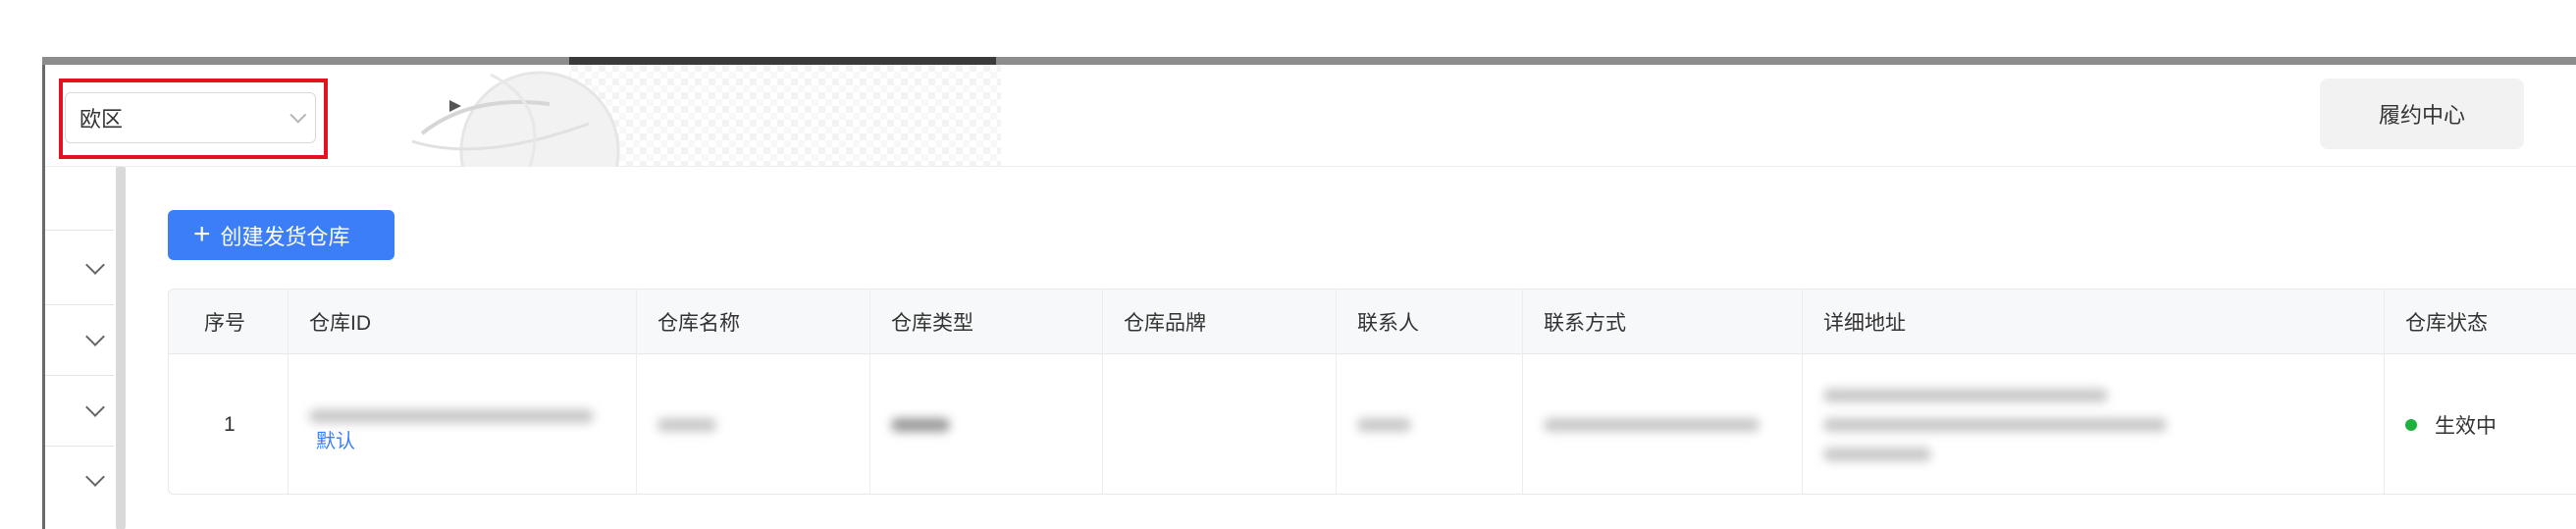 This screenshot has width=2576, height=529. What do you see at coordinates (1585, 323) in the screenshot?
I see `column-header-contact-method: 联系方式` at bounding box center [1585, 323].